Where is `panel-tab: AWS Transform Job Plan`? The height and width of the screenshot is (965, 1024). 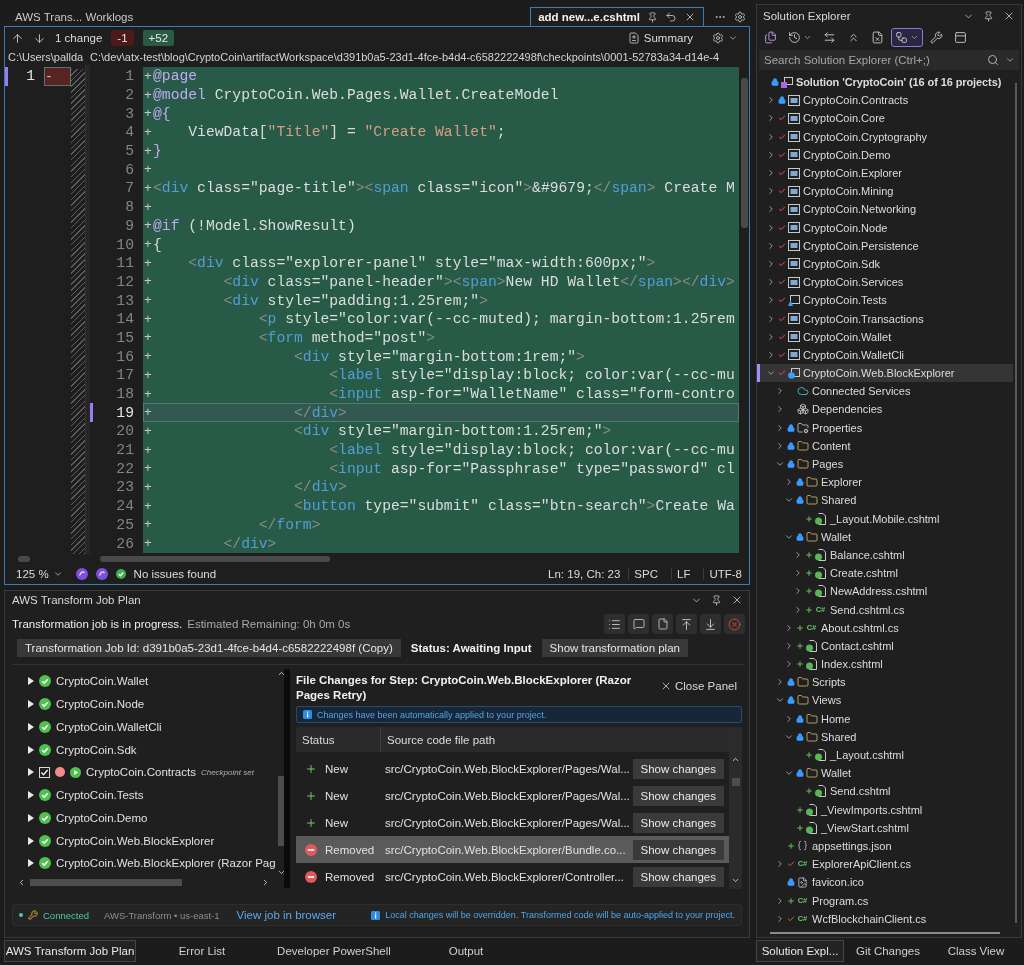 panel-tab: AWS Transform Job Plan is located at coordinates (70, 951).